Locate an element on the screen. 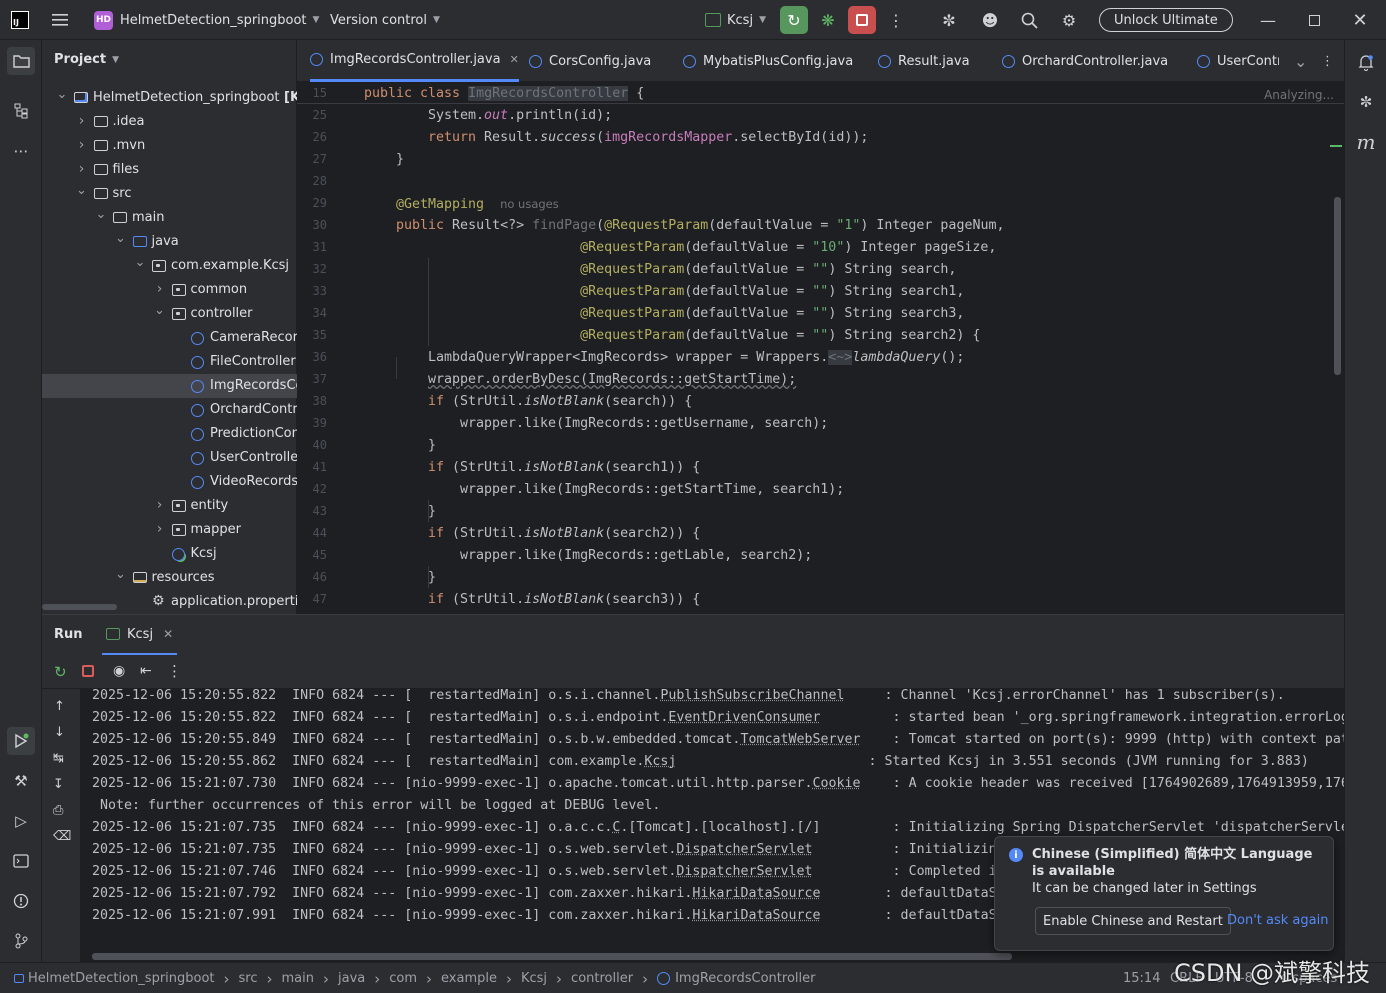  run-tab-kcsj: Kcsj ✕ is located at coordinates (140, 635).